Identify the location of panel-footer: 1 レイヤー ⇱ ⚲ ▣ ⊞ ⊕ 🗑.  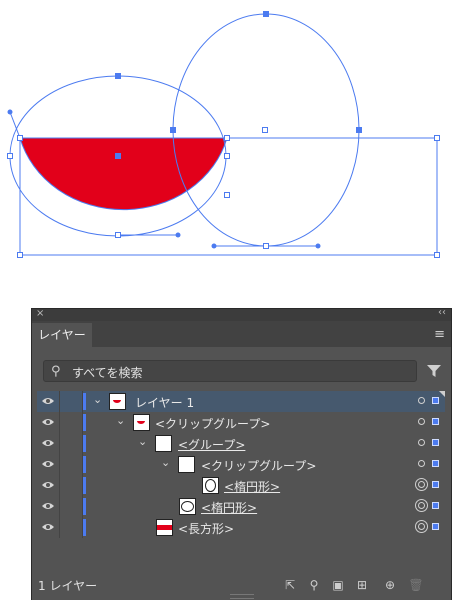
(241, 585).